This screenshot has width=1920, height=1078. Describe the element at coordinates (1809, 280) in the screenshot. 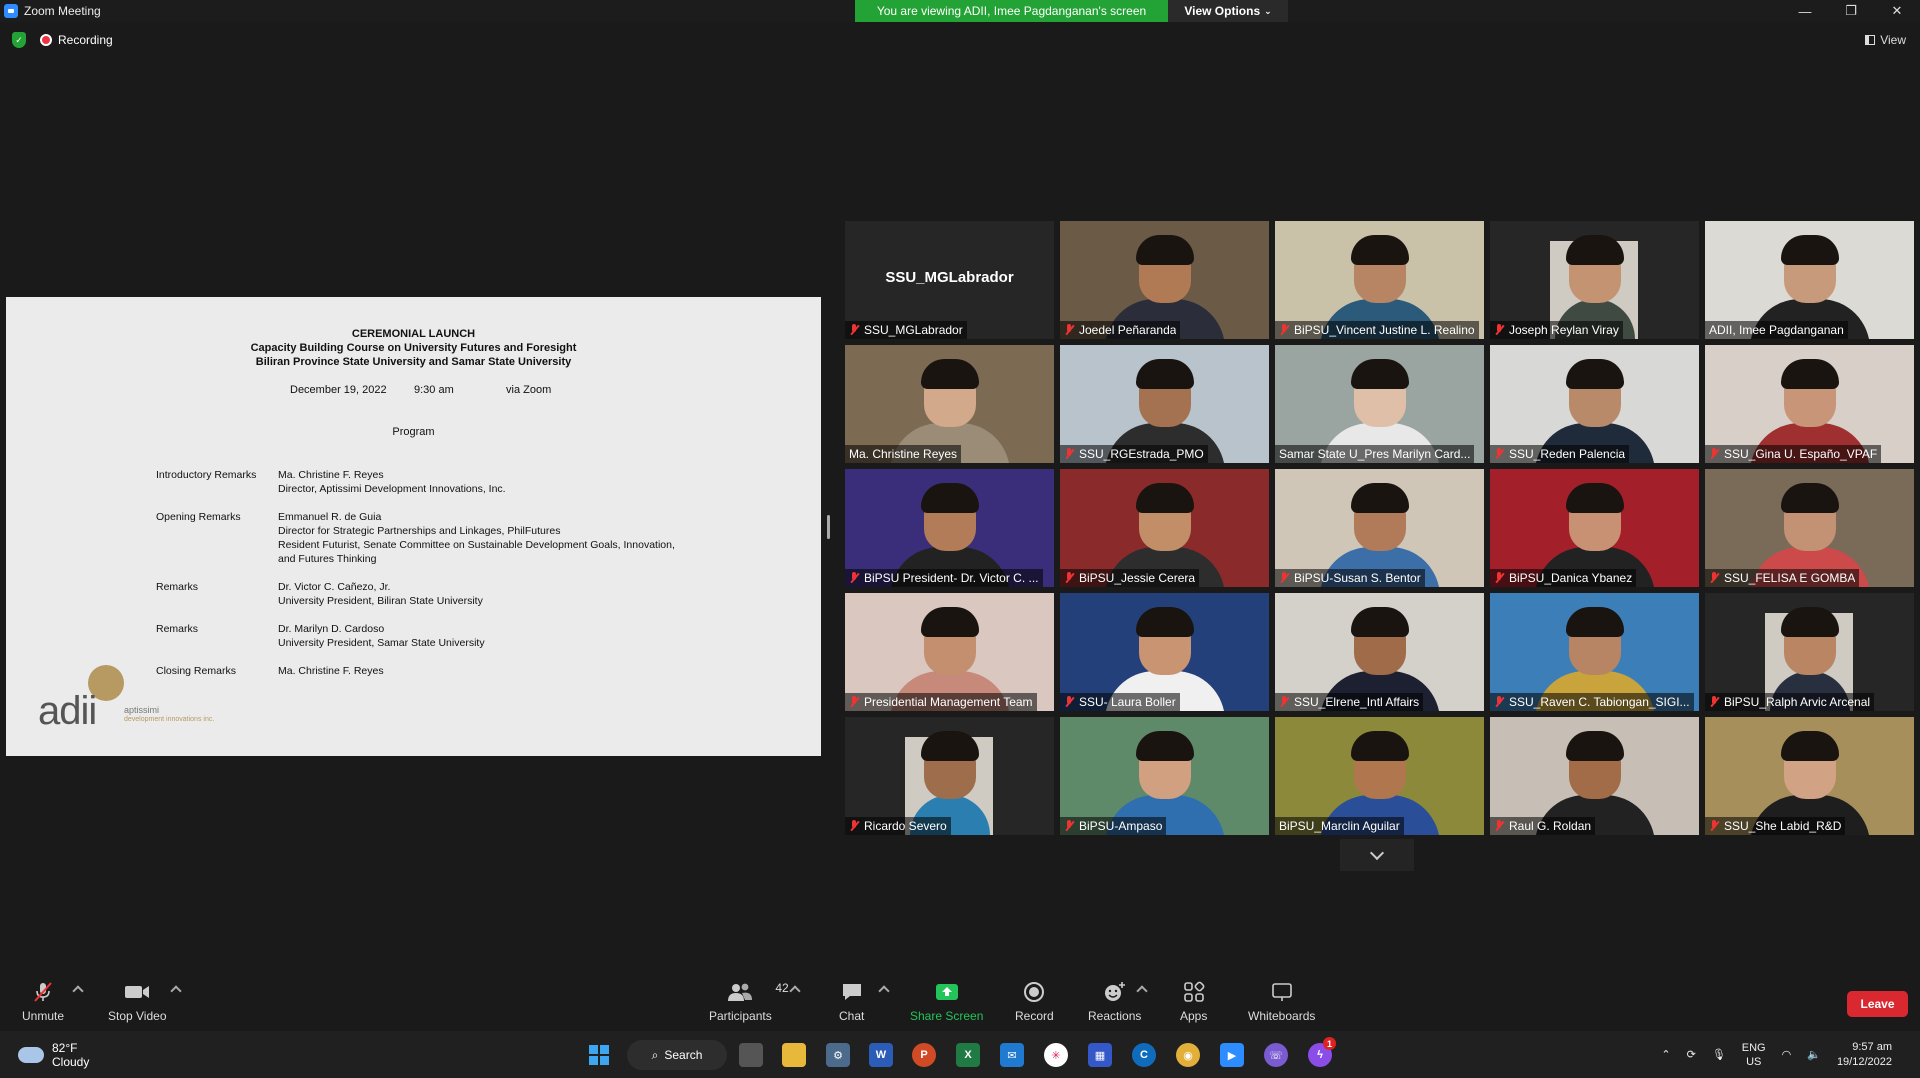

I see `participant-tile: ADII, Imee Pagdanganan` at that location.